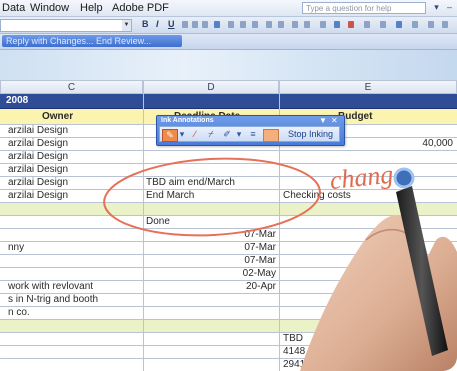 This screenshot has width=457, height=371. Describe the element at coordinates (334, 120) in the screenshot. I see `close-icon: ✕` at that location.